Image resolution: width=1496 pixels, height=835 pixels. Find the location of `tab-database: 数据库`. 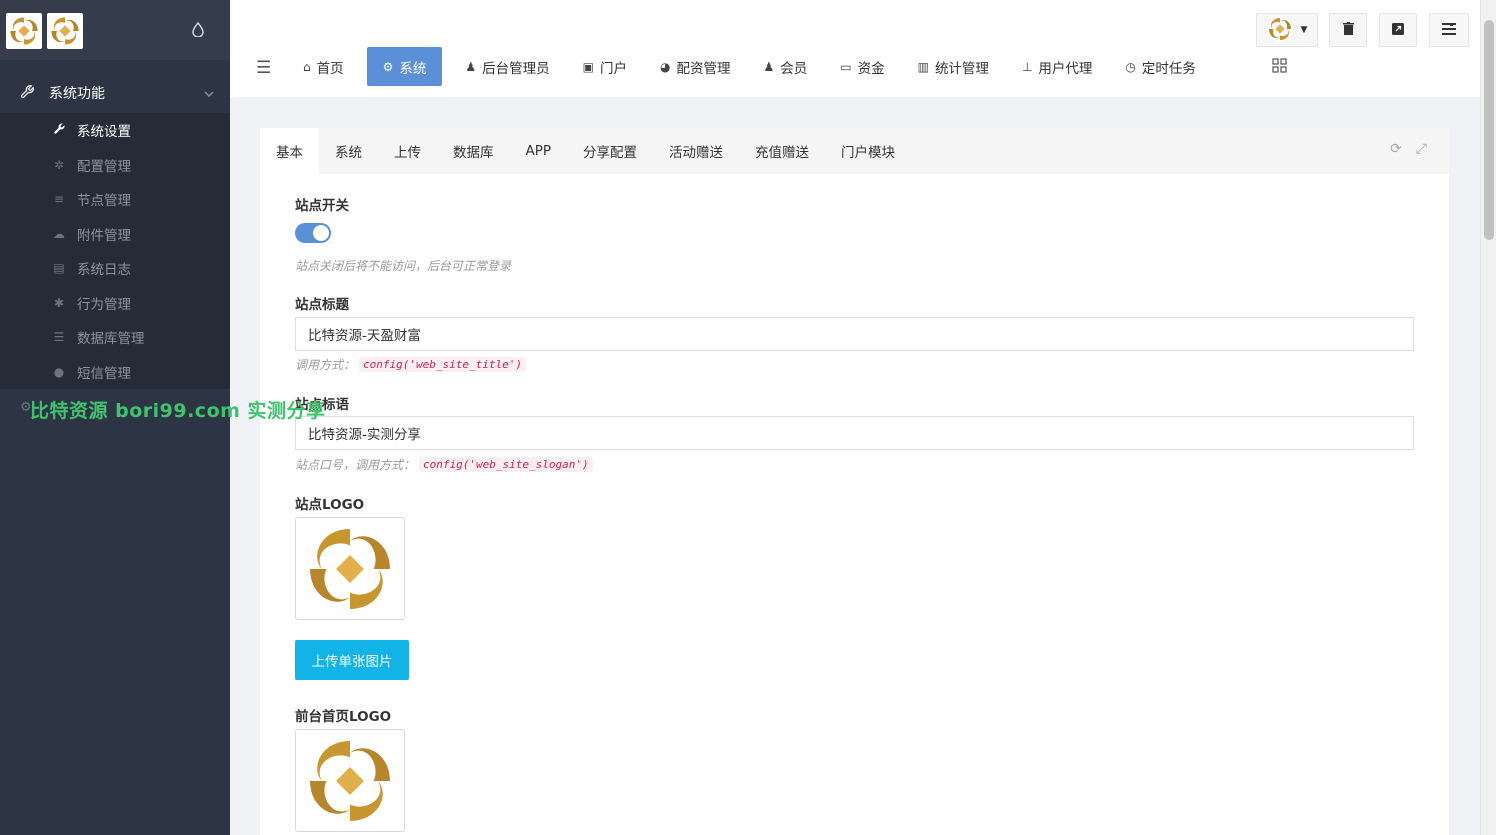

tab-database: 数据库 is located at coordinates (473, 151).